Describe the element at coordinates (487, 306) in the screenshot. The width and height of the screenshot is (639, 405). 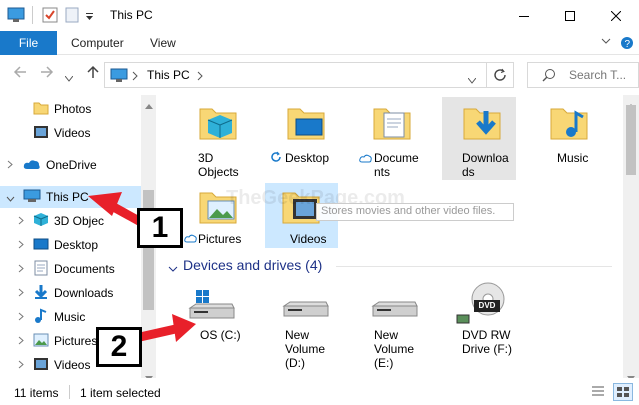
I see `dvd-badge: DVD` at that location.